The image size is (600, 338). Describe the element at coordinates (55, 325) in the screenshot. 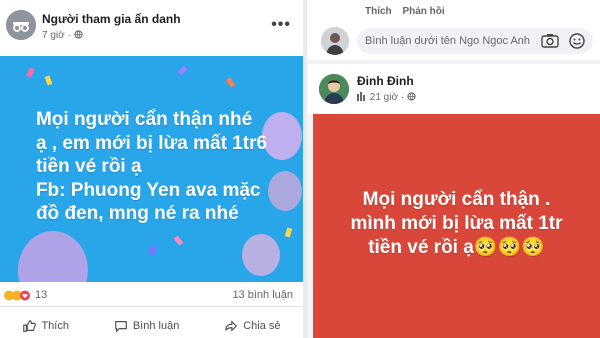

I see `like-label: Thích` at that location.